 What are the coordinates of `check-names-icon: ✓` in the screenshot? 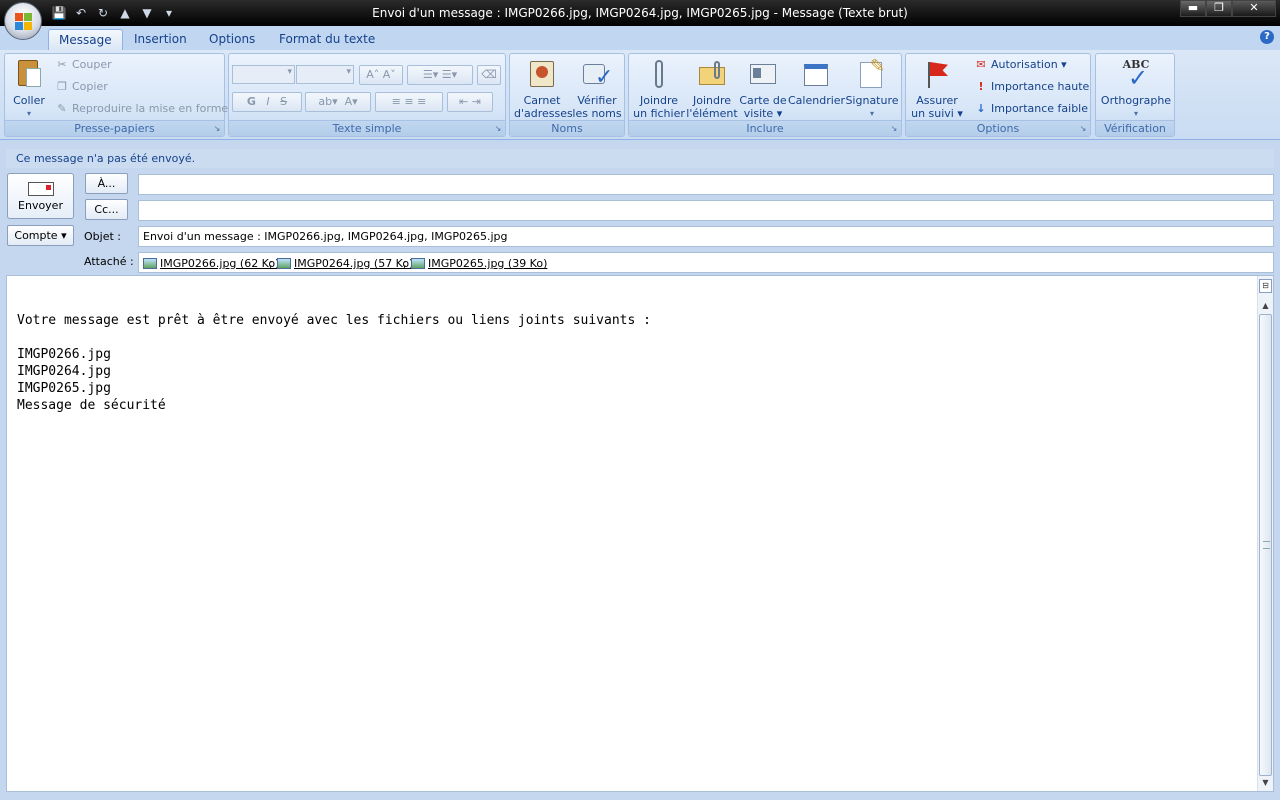 It's located at (597, 74).